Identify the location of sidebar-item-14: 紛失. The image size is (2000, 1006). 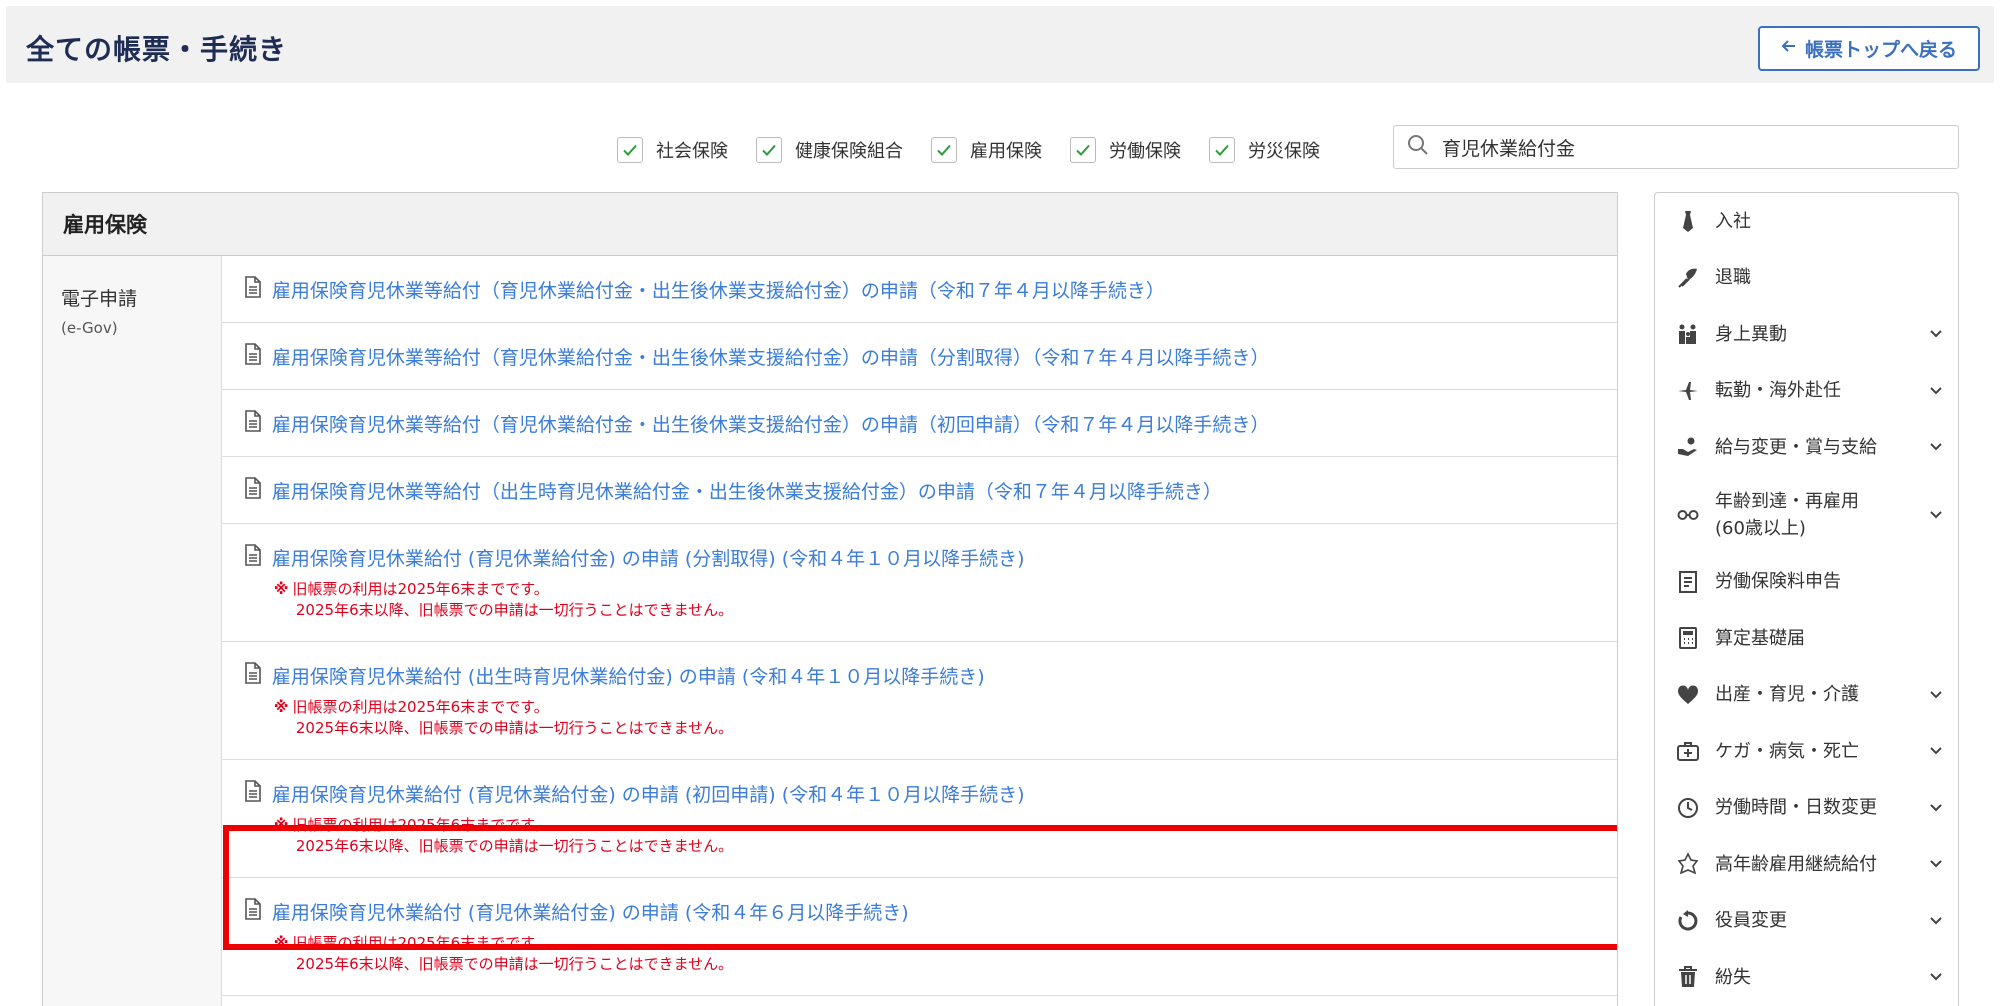
(1806, 977).